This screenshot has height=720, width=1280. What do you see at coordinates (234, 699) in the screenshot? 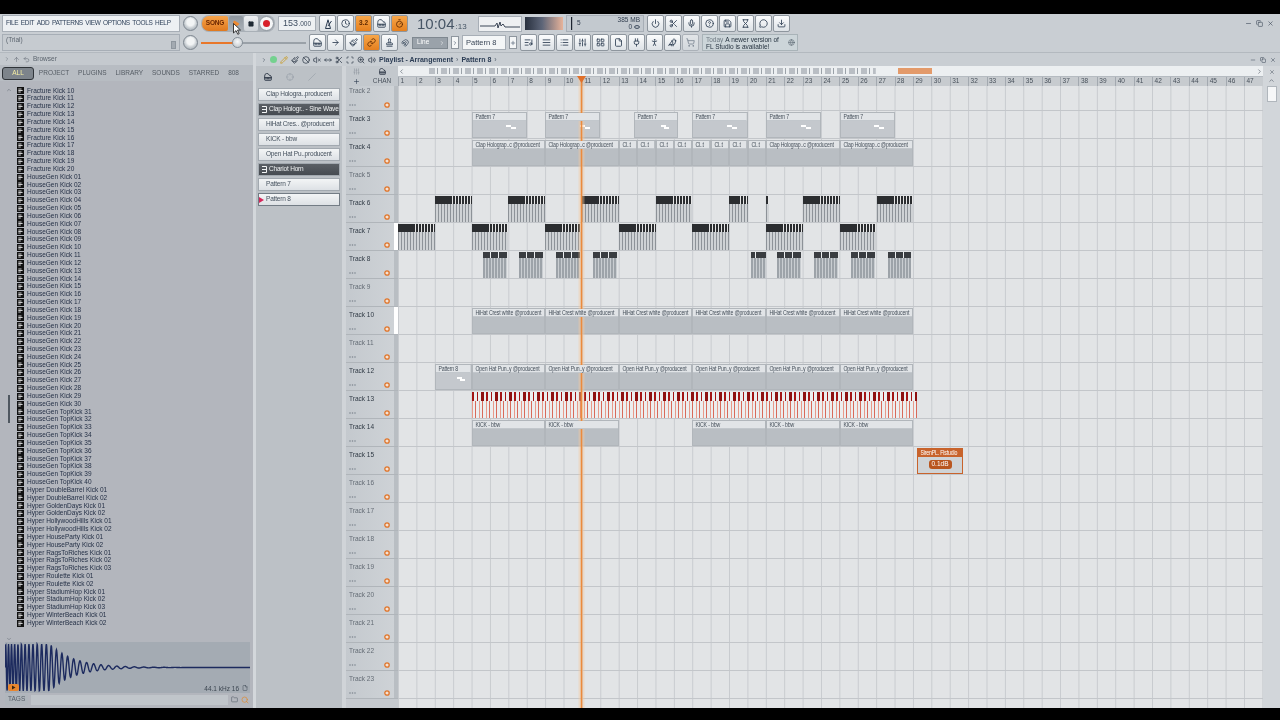
I see `folder-icon` at bounding box center [234, 699].